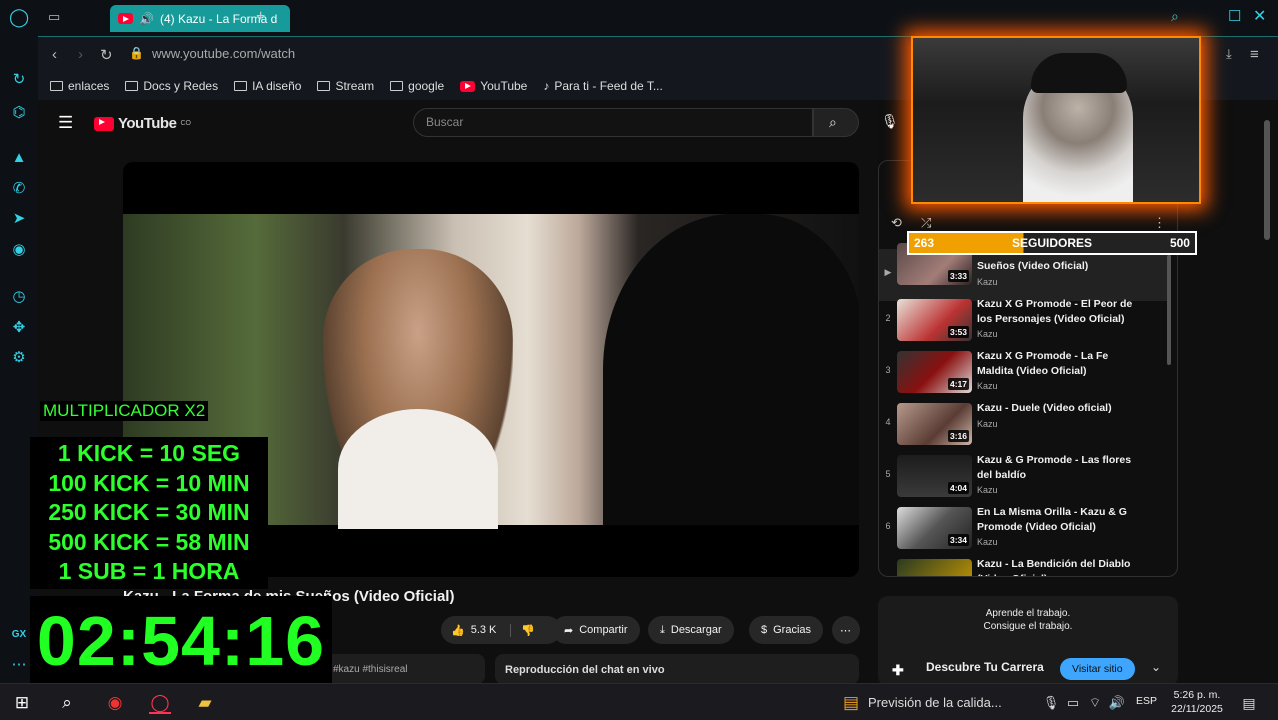 Image resolution: width=1278 pixels, height=720 pixels. What do you see at coordinates (677, 669) in the screenshot?
I see `live-chat-replay: Reproducción del chat en vivo` at bounding box center [677, 669].